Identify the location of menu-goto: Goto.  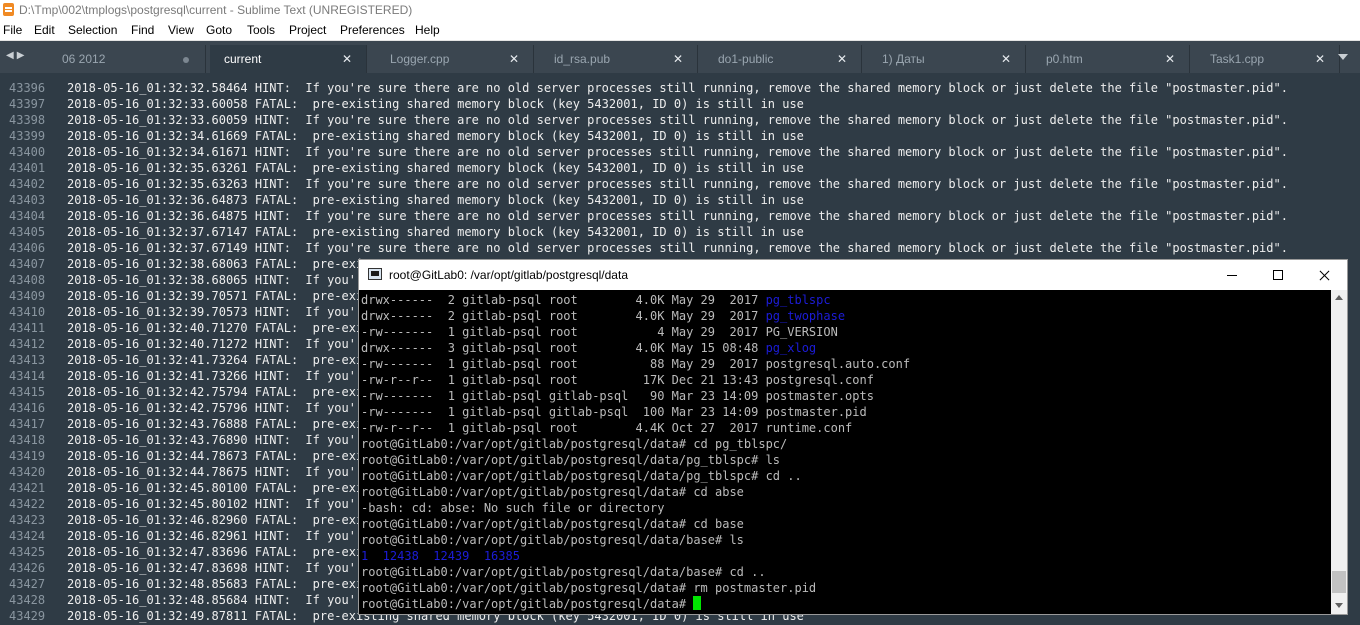
(219, 30).